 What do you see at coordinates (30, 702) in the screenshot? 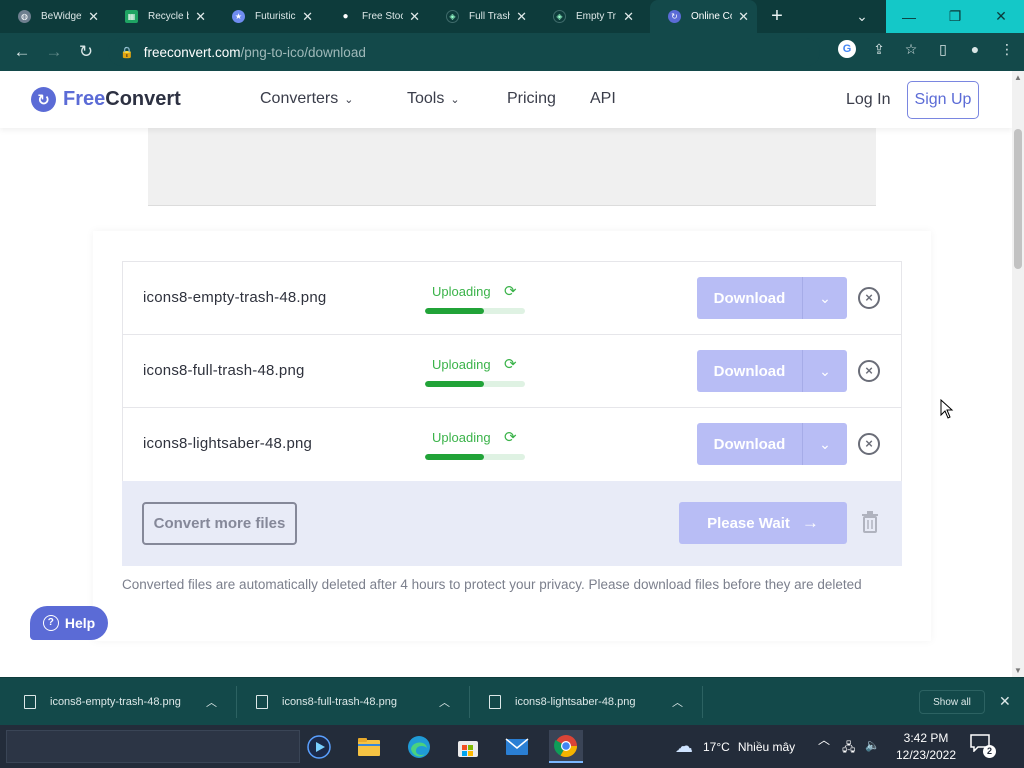
I see `file-icon` at bounding box center [30, 702].